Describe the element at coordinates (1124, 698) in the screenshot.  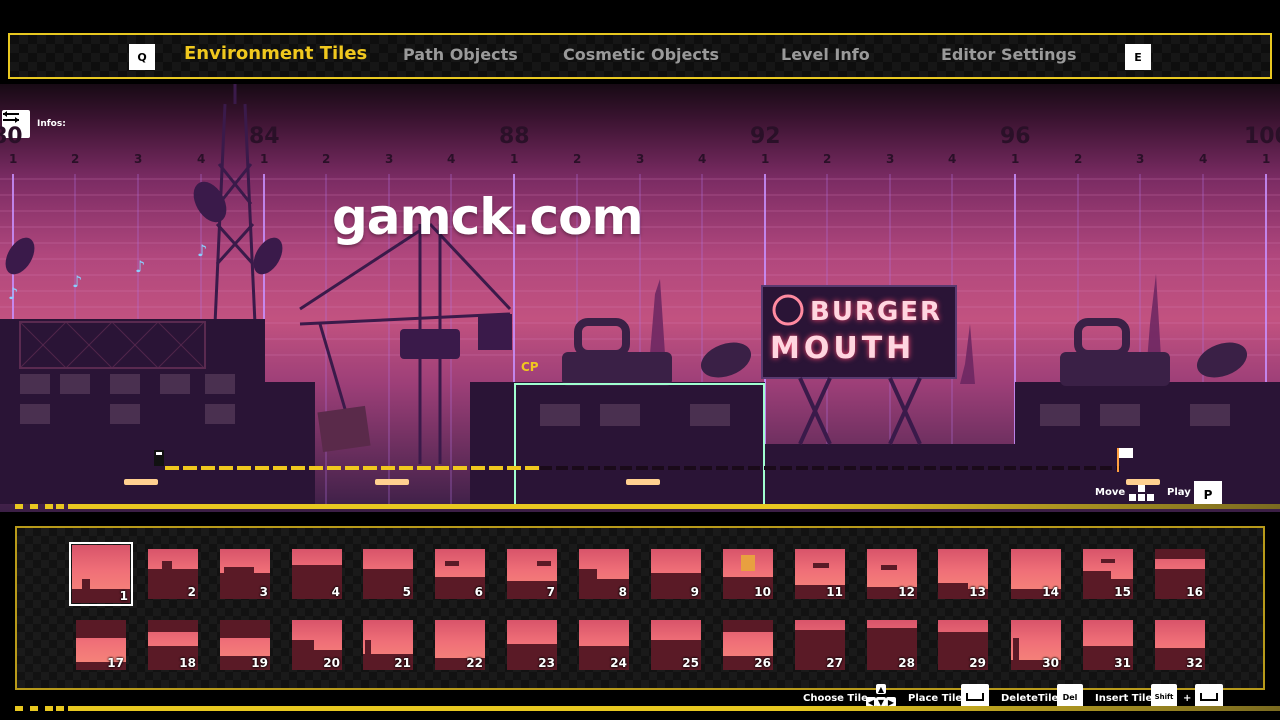
I see `insert-tile-hint: Insert Tile` at that location.